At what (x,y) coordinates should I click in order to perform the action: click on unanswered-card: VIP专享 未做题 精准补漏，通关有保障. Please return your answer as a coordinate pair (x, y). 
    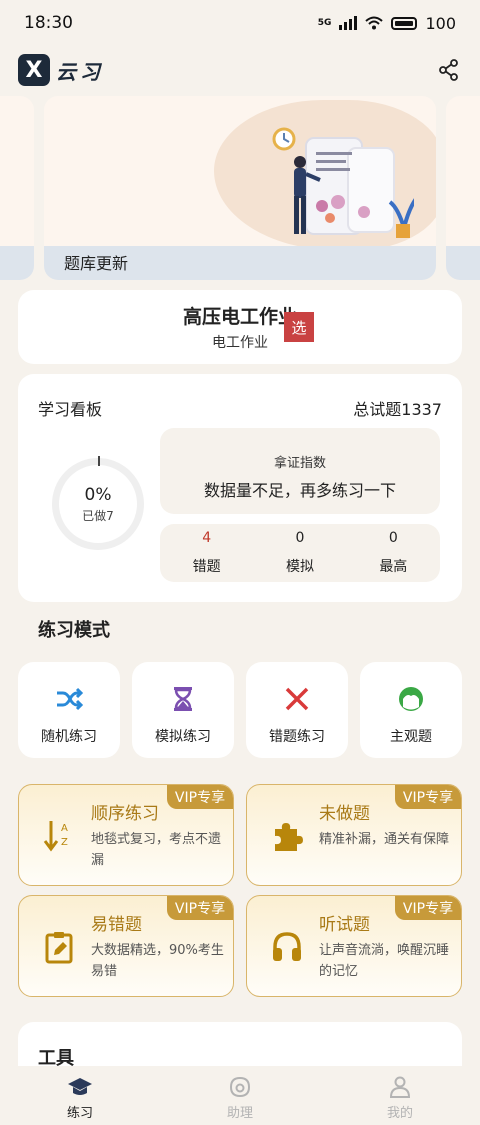
    Looking at the image, I should click on (354, 835).